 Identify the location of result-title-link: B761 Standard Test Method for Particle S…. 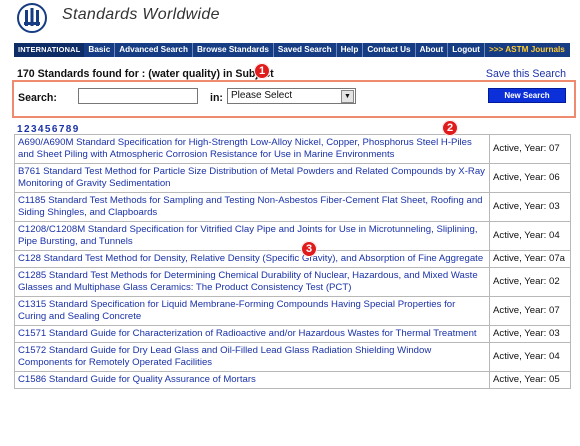
(252, 178).